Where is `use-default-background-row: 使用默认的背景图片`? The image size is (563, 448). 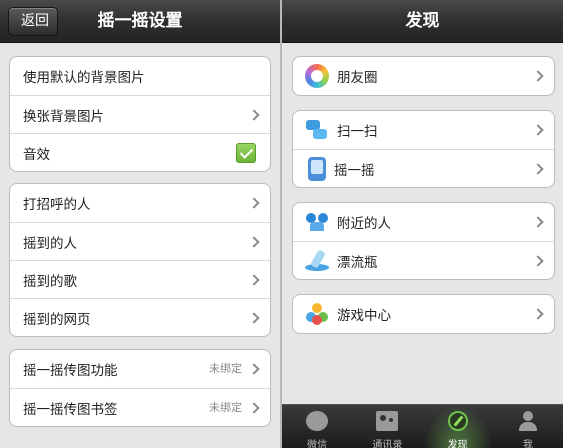
use-default-background-row: 使用默认的背景图片 is located at coordinates (140, 76).